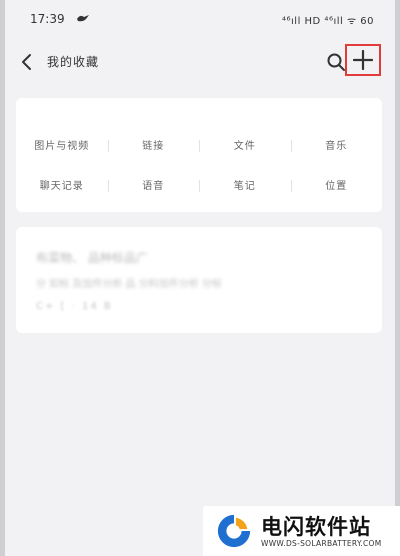 The height and width of the screenshot is (556, 400). Describe the element at coordinates (245, 184) in the screenshot. I see `category-notes: 笔记` at that location.